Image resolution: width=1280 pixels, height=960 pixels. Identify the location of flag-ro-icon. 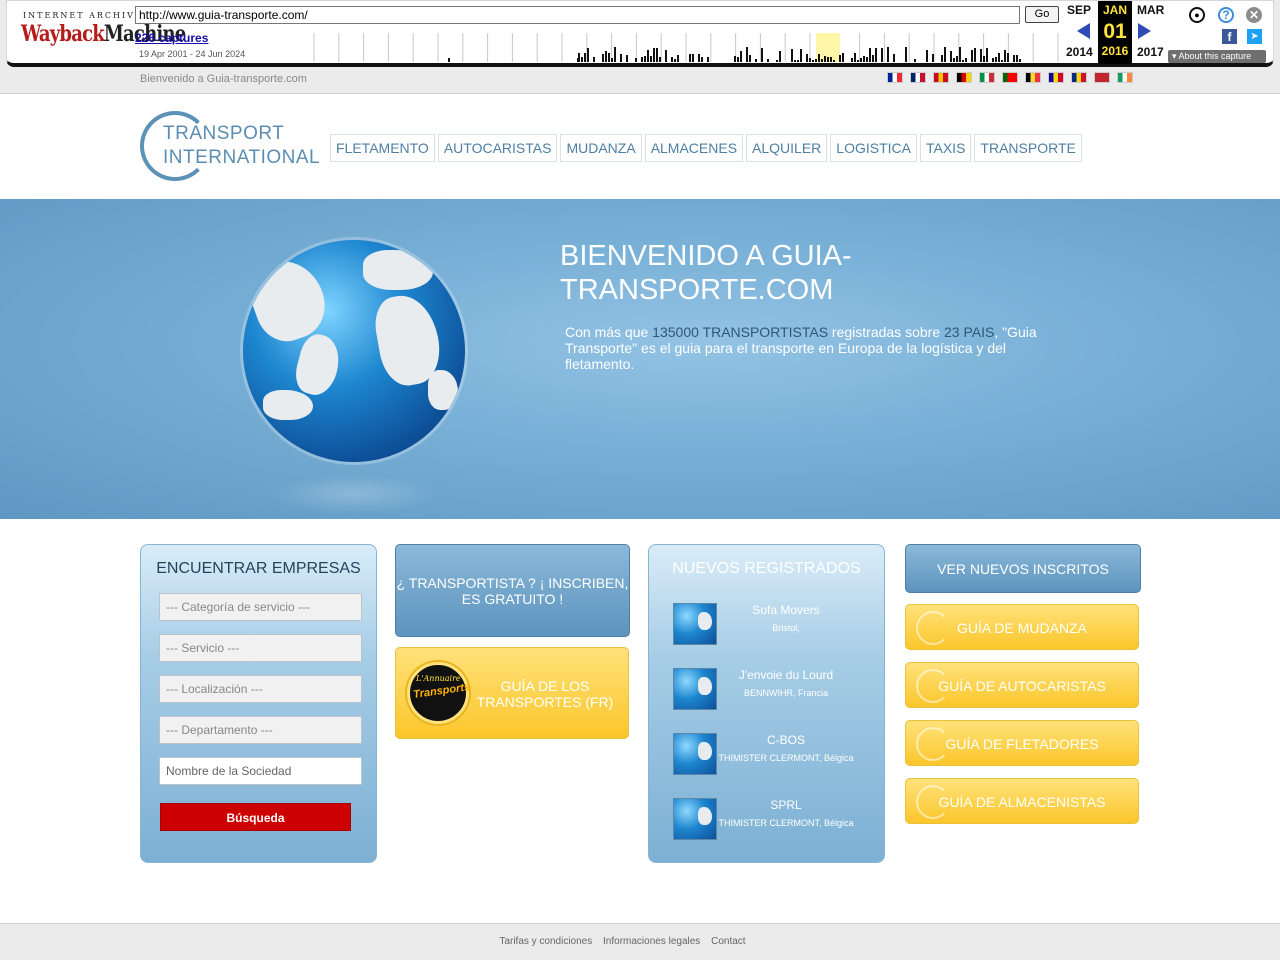
(1079, 77).